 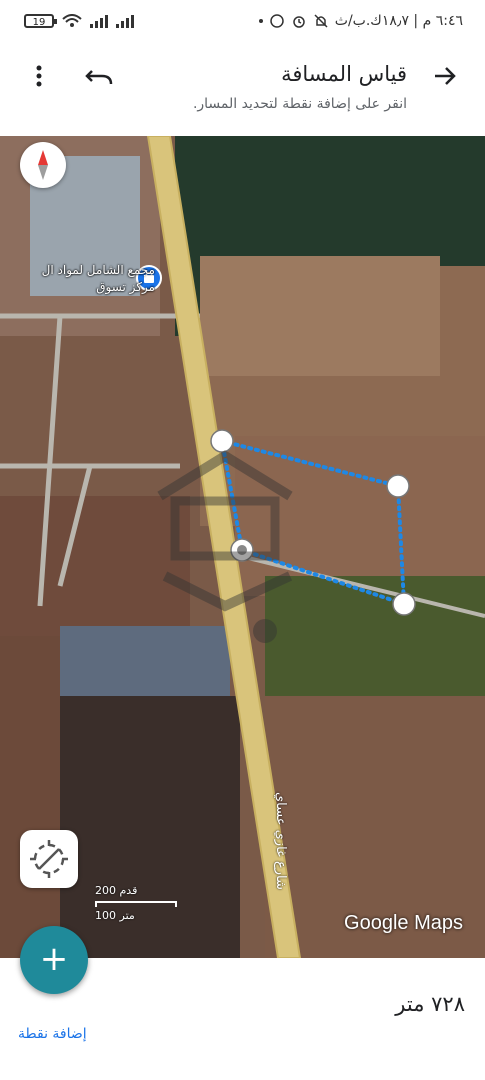 What do you see at coordinates (242, 25) in the screenshot?
I see `status-bar: 19 ٦:٤٦ م | ١٨٫٧ك.ب/ث` at bounding box center [242, 25].